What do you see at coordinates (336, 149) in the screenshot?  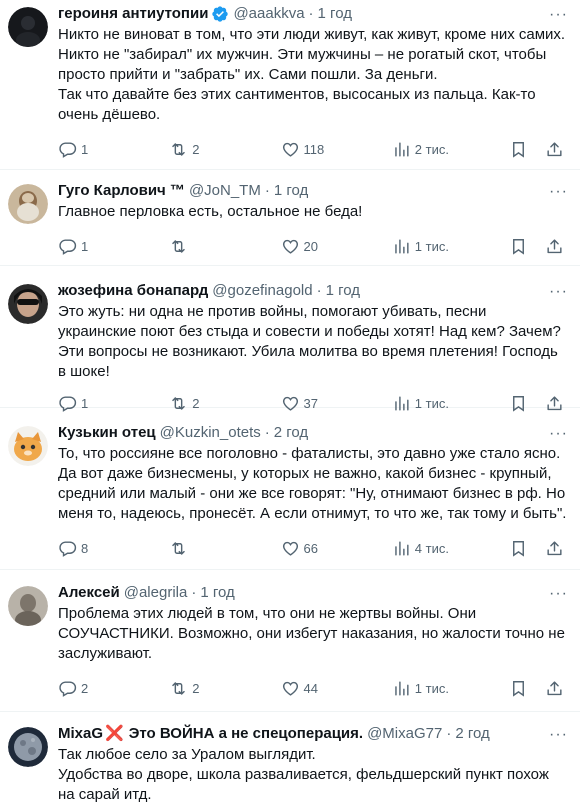 I see `like-button: 118` at bounding box center [336, 149].